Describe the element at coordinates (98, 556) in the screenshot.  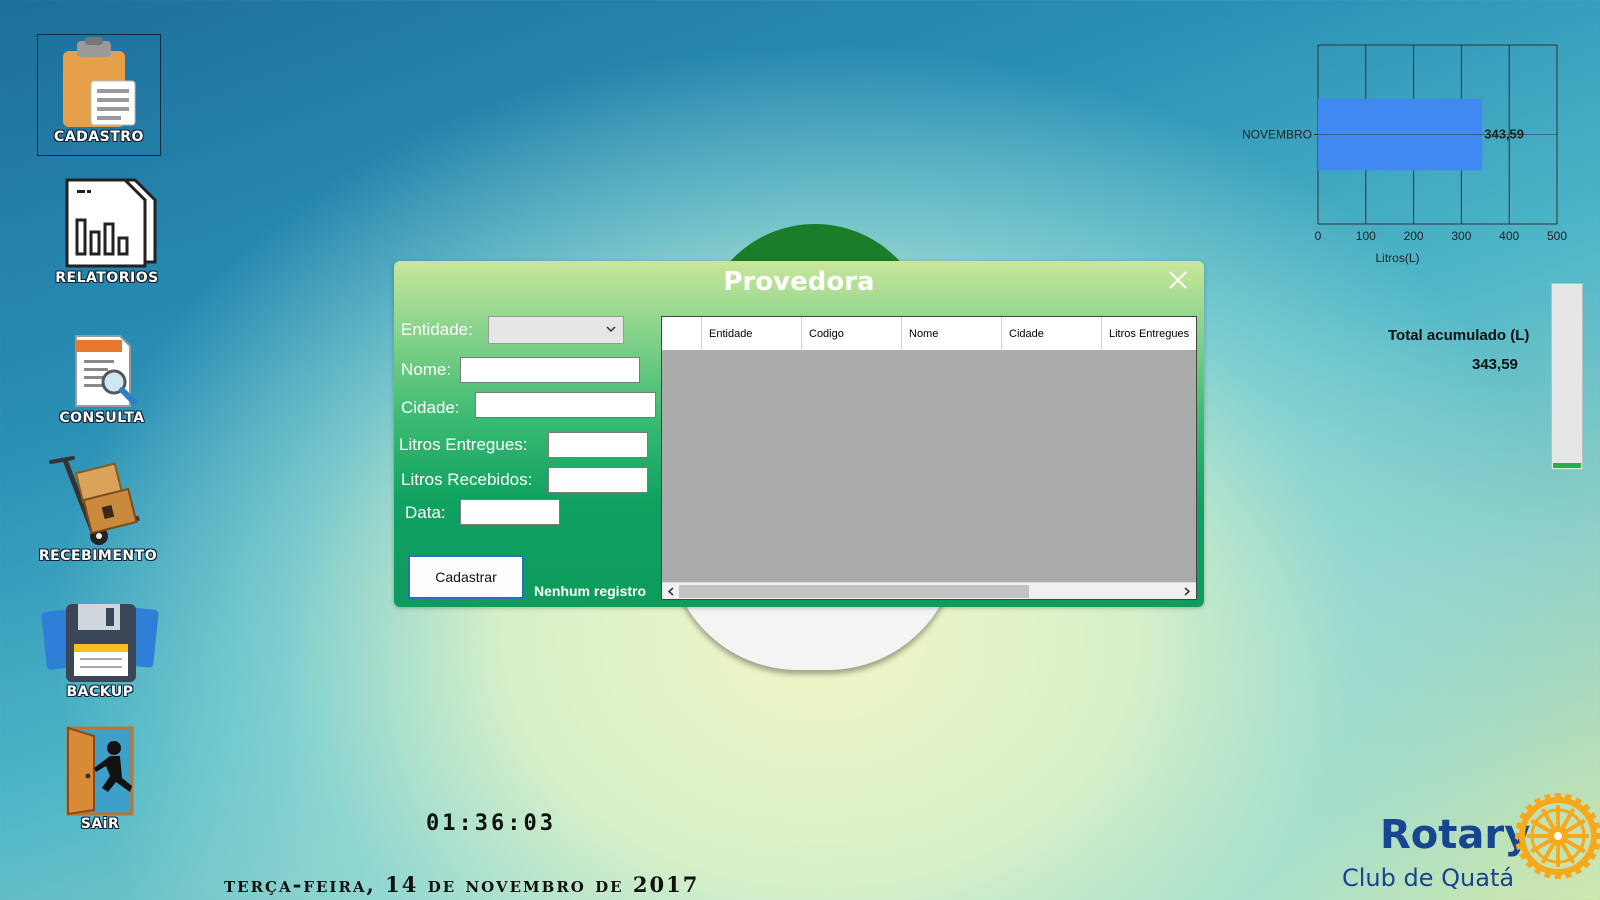
I see `sidebar-item-label: RECEBIMENTO` at that location.